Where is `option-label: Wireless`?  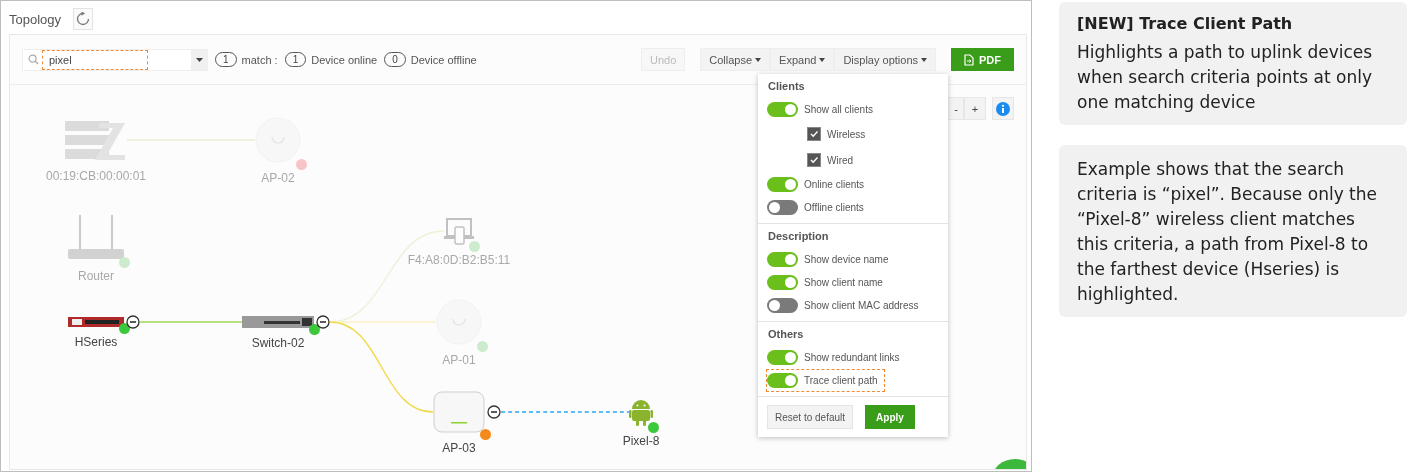 option-label: Wireless is located at coordinates (846, 134).